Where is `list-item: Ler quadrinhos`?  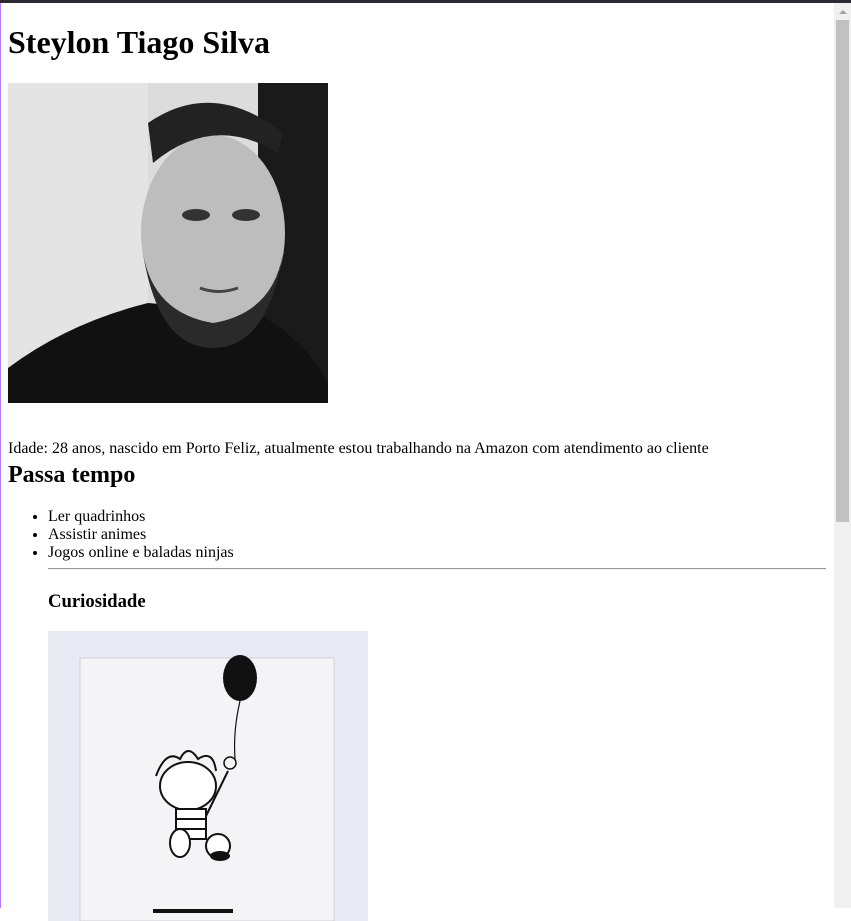
list-item: Ler quadrinhos is located at coordinates (437, 517).